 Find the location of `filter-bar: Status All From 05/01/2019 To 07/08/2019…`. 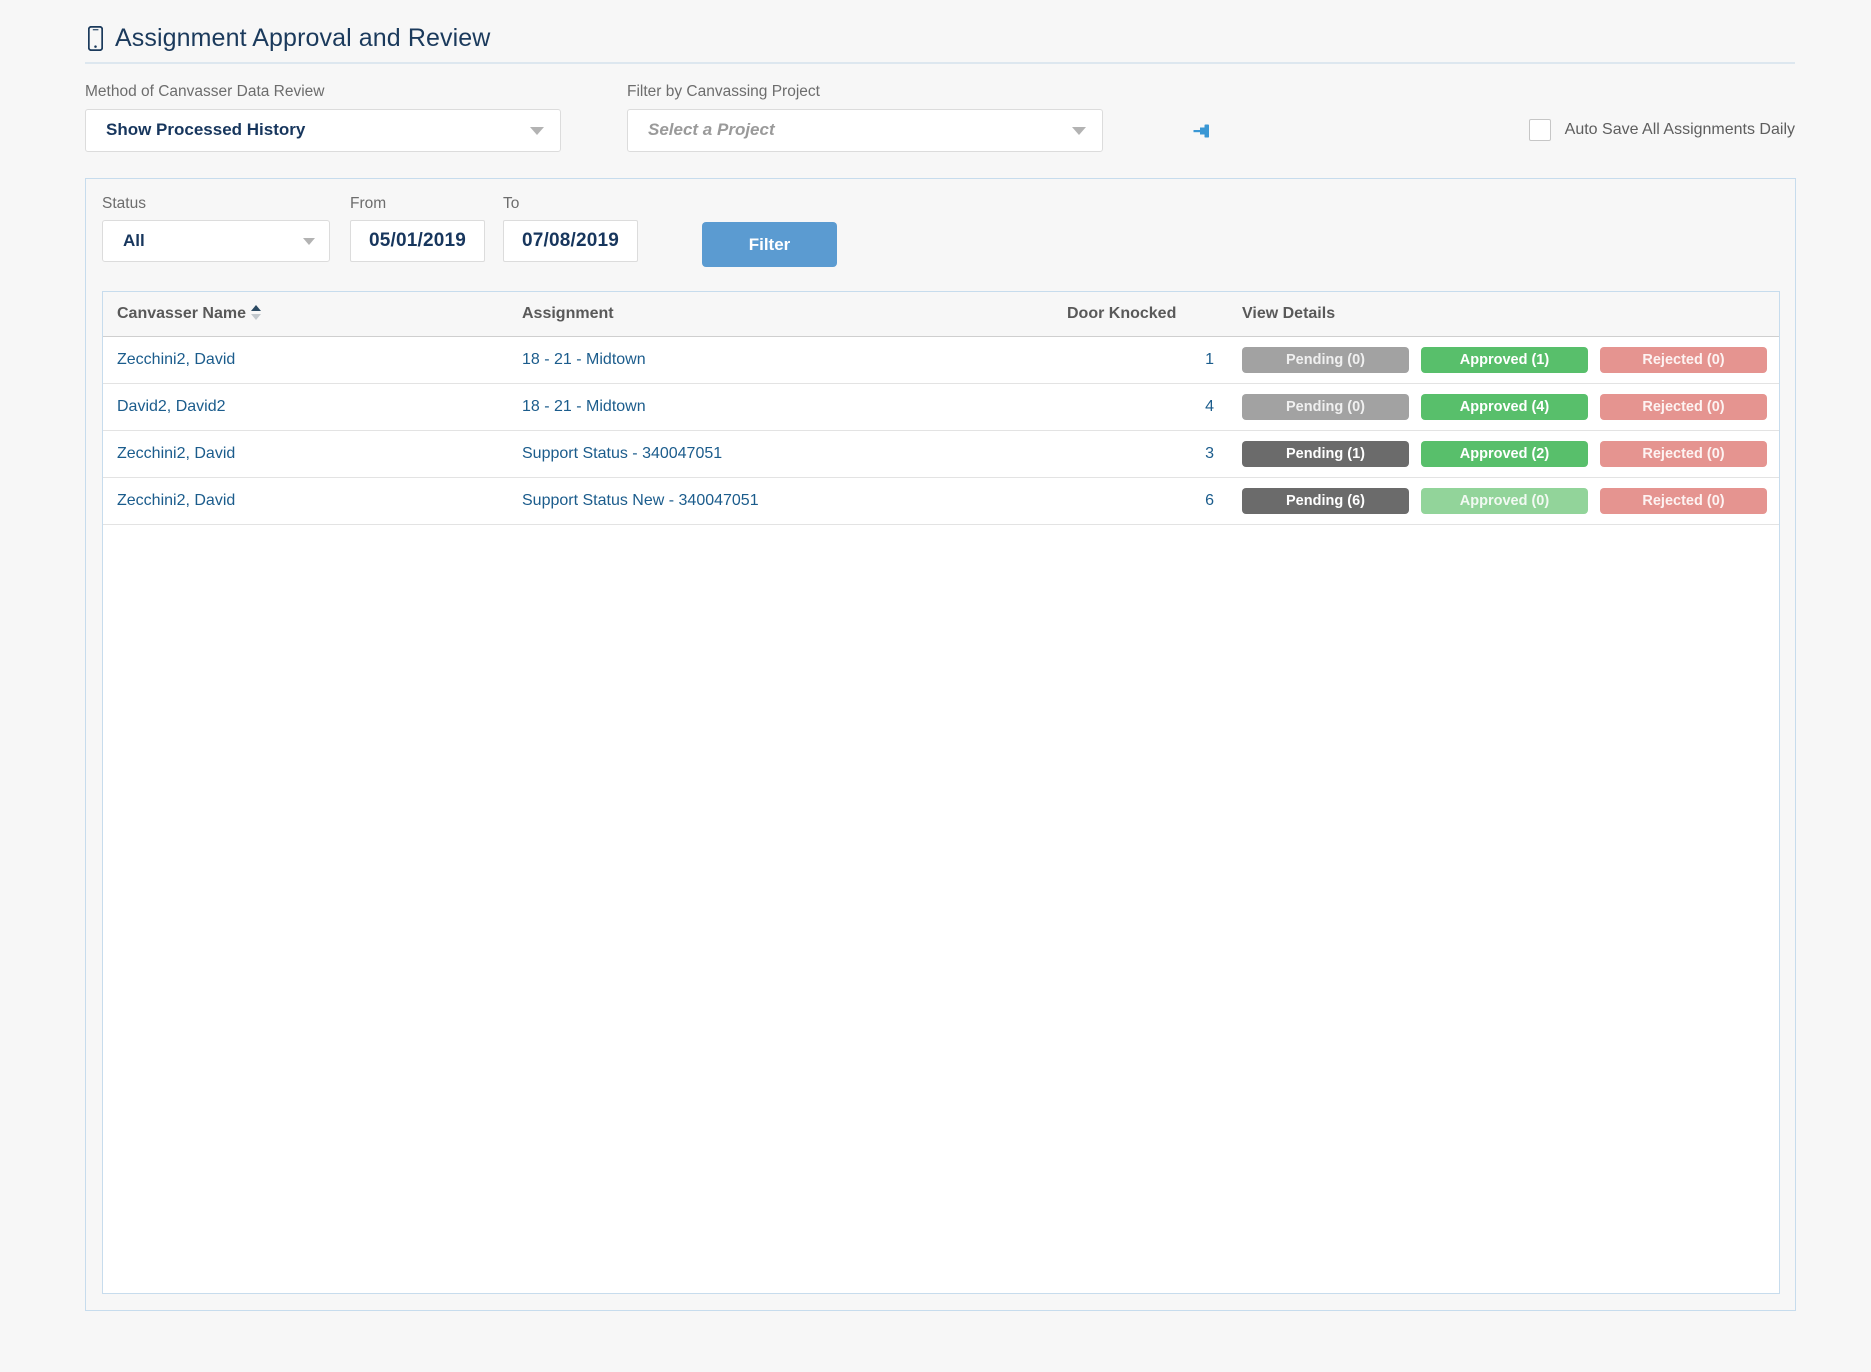

filter-bar: Status All From 05/01/2019 To 07/08/2019… is located at coordinates (932, 235).